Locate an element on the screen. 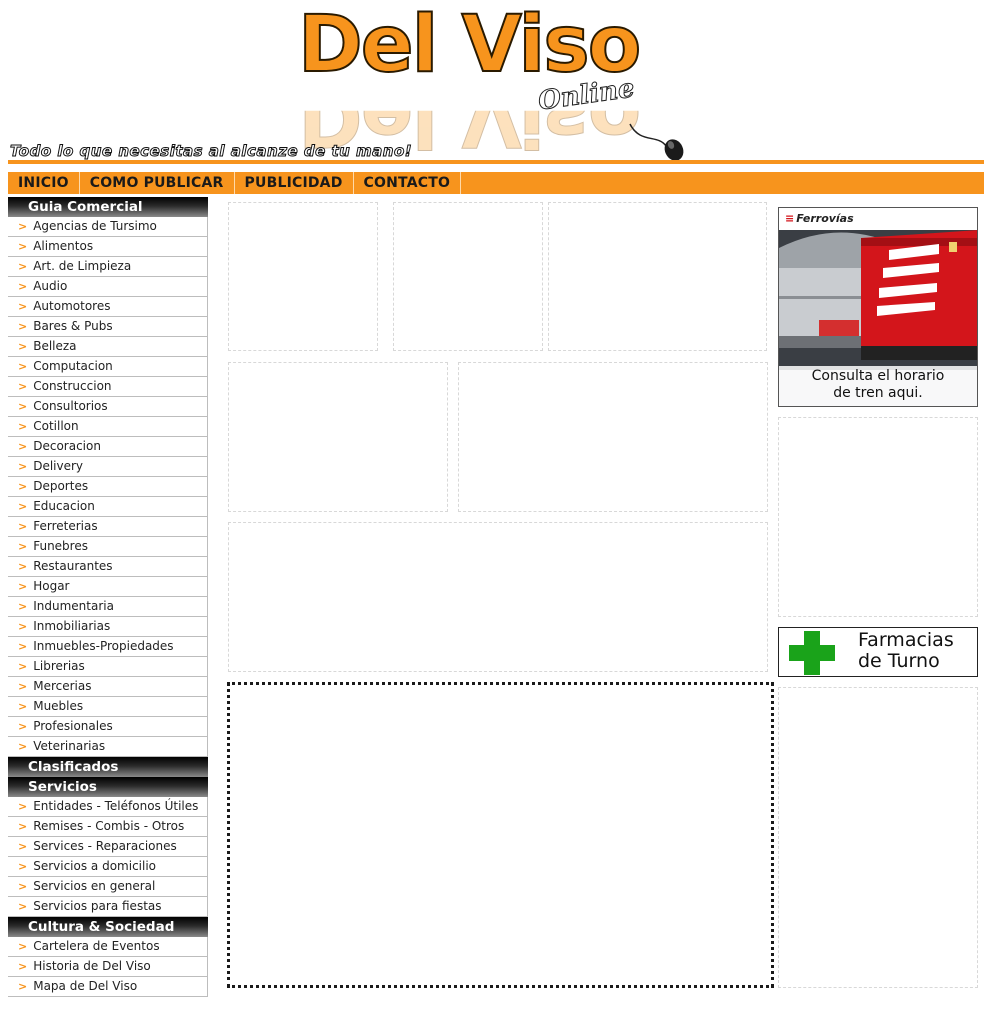 The image size is (1005, 1018). servicios-item: > Servicios en general is located at coordinates (108, 887).